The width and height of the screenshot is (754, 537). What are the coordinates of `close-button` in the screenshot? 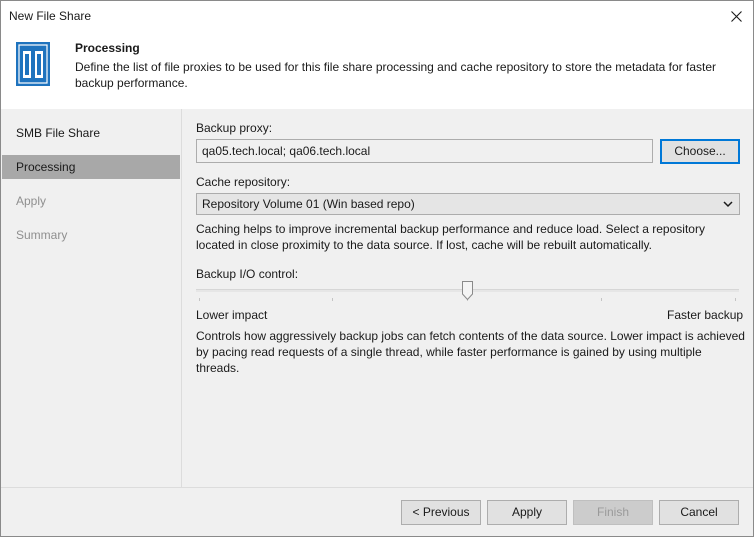 It's located at (736, 16).